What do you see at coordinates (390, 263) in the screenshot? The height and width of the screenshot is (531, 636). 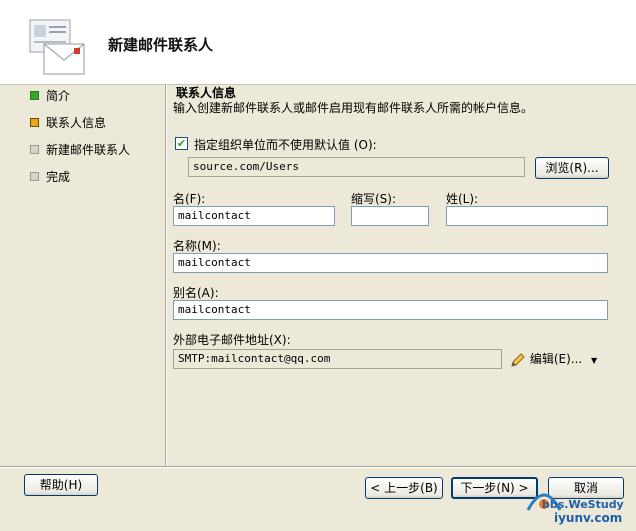 I see `name-input: mailcontact` at bounding box center [390, 263].